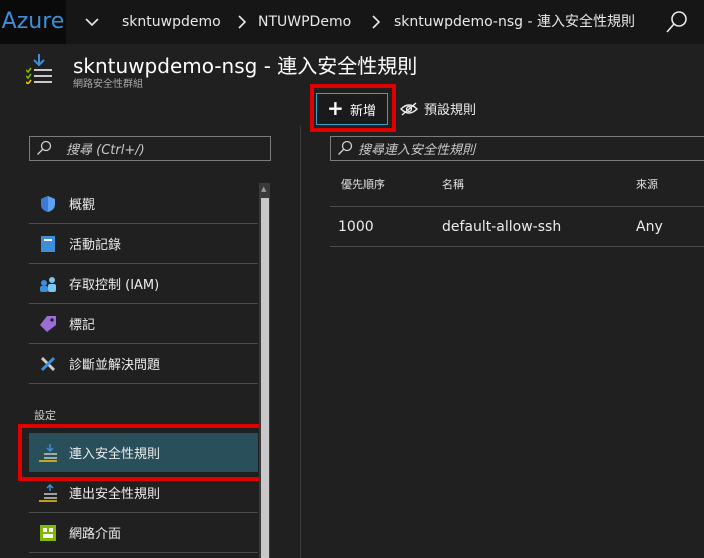 The image size is (704, 558). Describe the element at coordinates (150, 148) in the screenshot. I see `nav-search-input: 搜尋 (Ctrl+/)` at that location.